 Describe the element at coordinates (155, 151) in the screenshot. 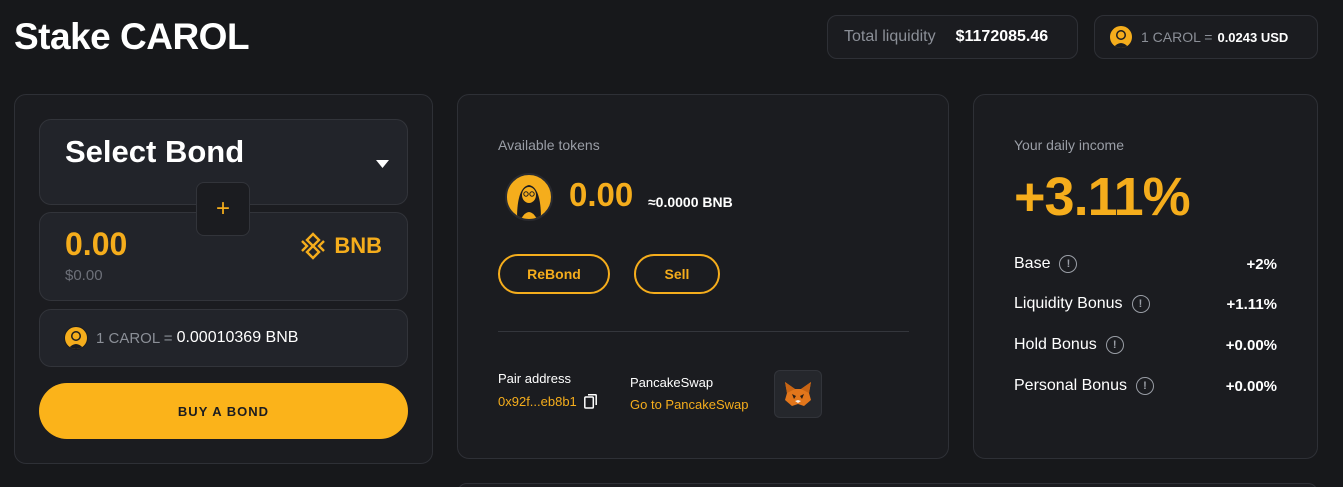

I see `select-bond-label: Select Bond` at that location.